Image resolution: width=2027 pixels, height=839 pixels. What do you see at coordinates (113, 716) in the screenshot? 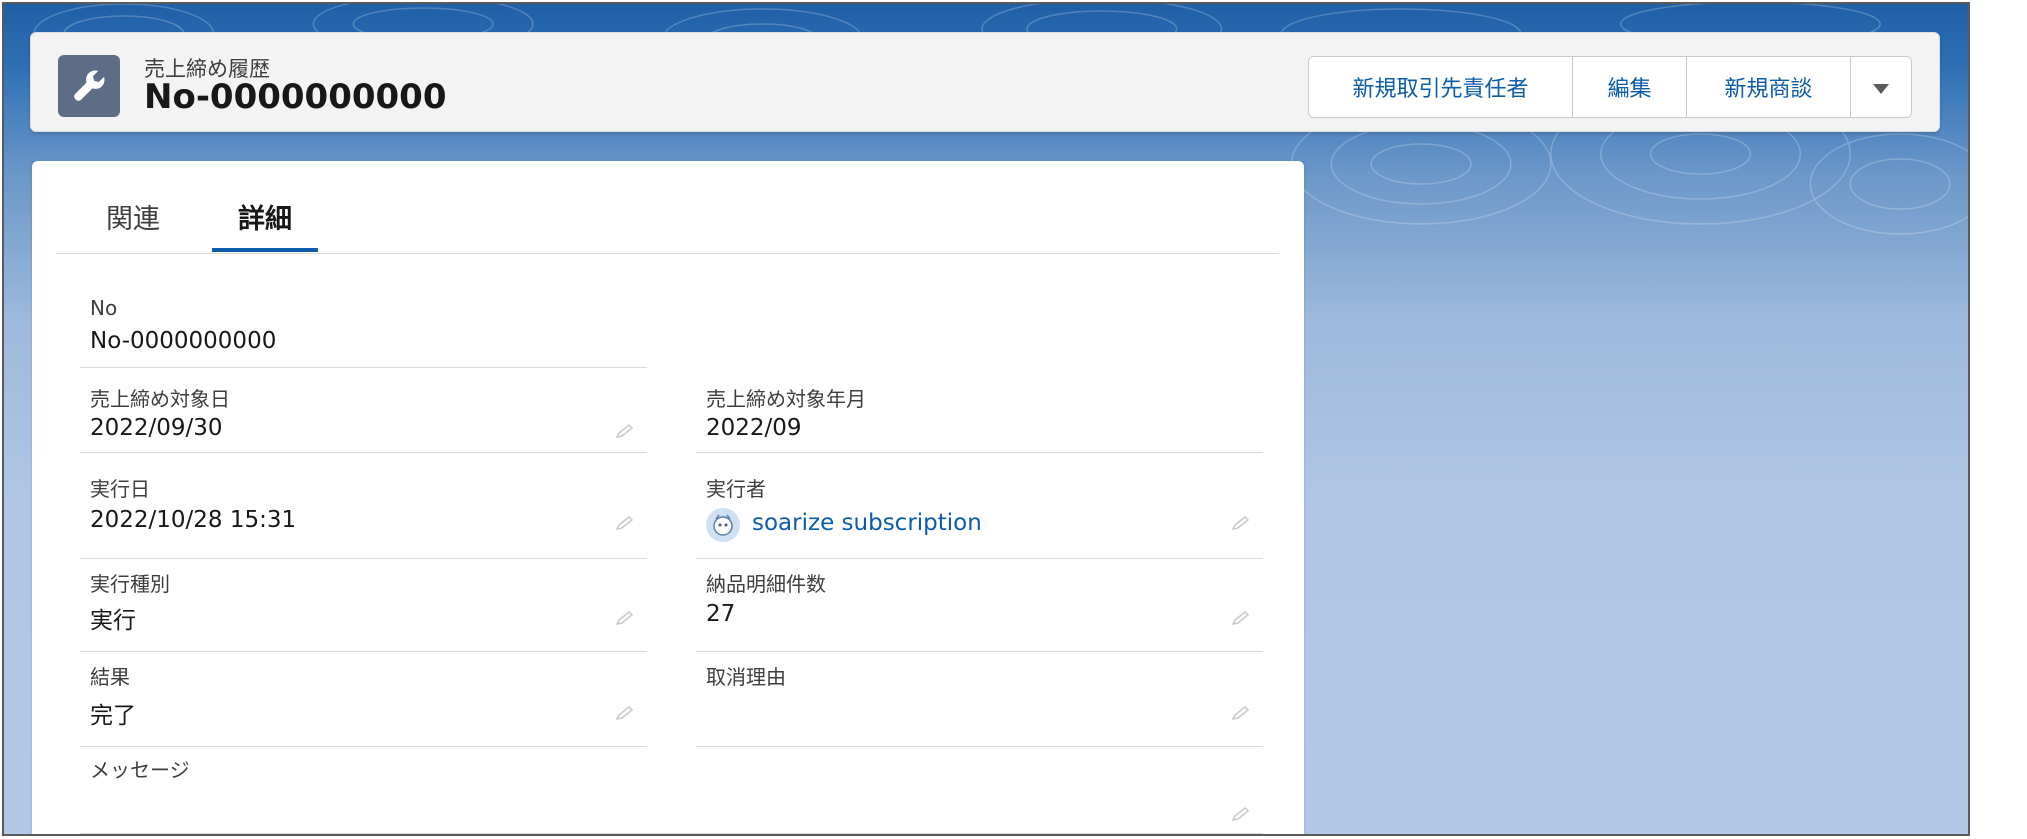
I see `field-value: 完了` at bounding box center [113, 716].